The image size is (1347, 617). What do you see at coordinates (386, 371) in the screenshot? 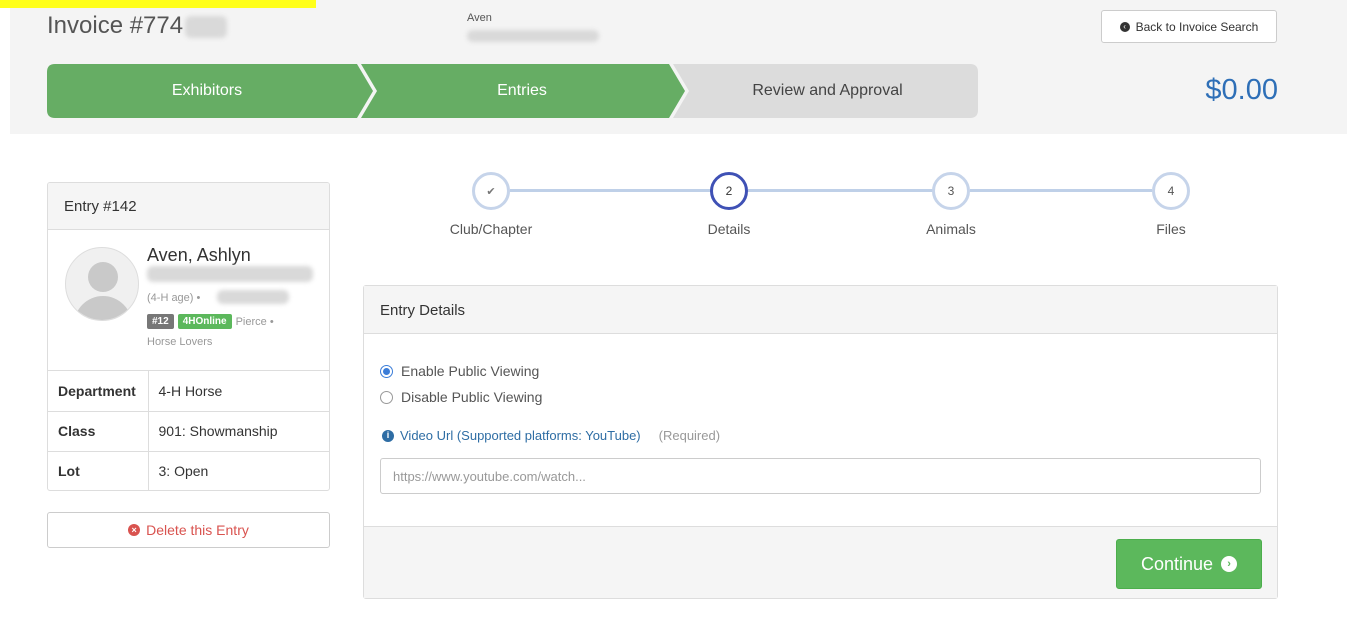
I see `enable-public-viewing-radio` at bounding box center [386, 371].